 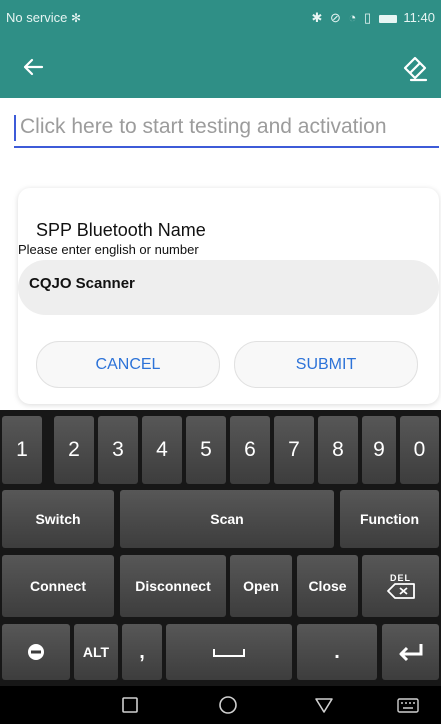 I want to click on enter-icon, so click(x=410, y=653).